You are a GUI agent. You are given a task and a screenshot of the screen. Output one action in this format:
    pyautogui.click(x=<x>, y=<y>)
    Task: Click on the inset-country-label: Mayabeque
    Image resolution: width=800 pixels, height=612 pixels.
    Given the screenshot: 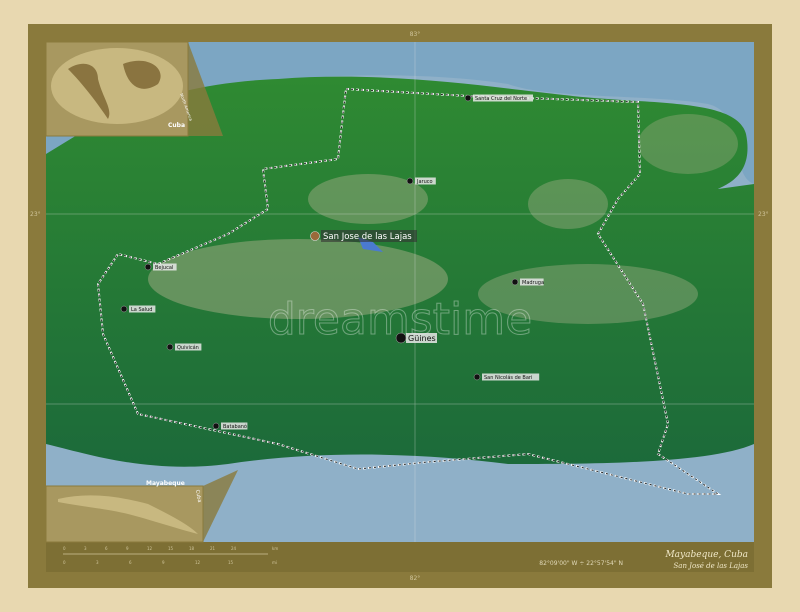 What is the action you would take?
    pyautogui.click(x=165, y=483)
    